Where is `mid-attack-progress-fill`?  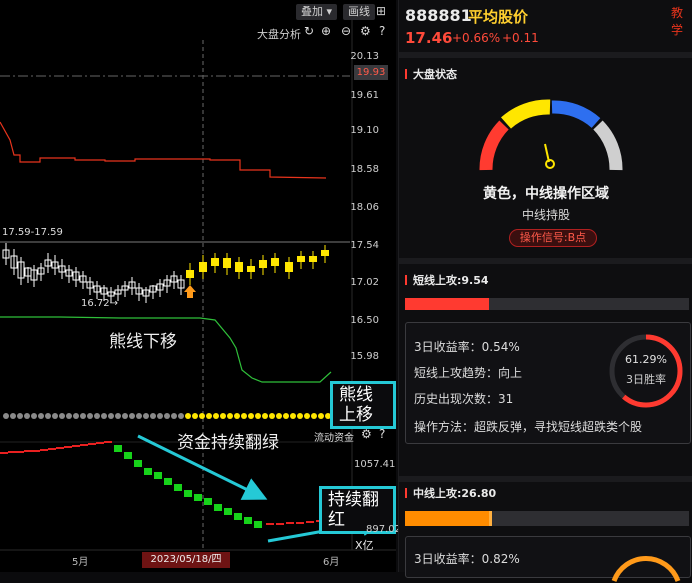
mid-attack-progress-fill is located at coordinates (449, 518).